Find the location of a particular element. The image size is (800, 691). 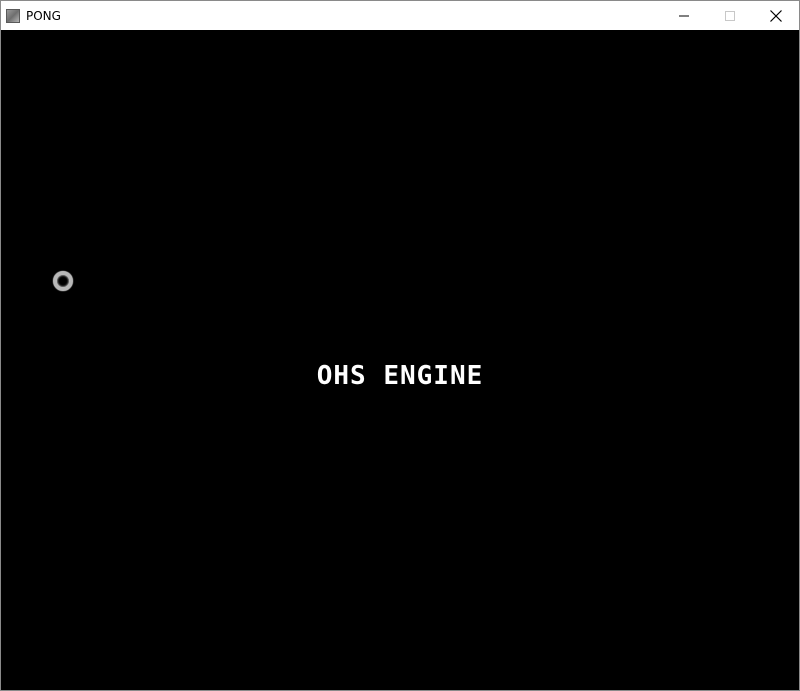

maximize-button is located at coordinates (730, 15).